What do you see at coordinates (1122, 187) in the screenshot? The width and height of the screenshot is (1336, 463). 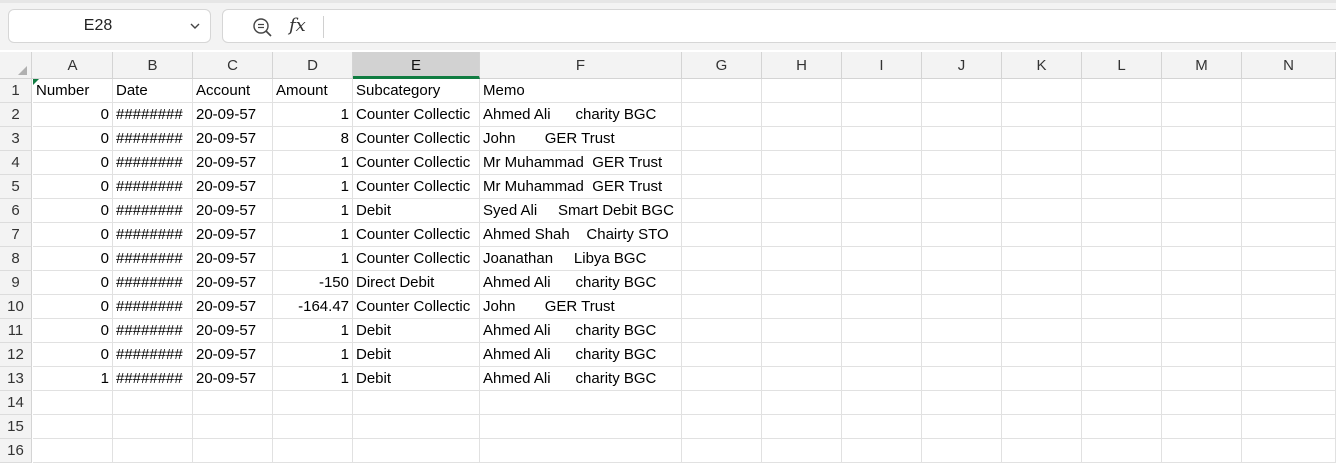 I see `cell-l5` at bounding box center [1122, 187].